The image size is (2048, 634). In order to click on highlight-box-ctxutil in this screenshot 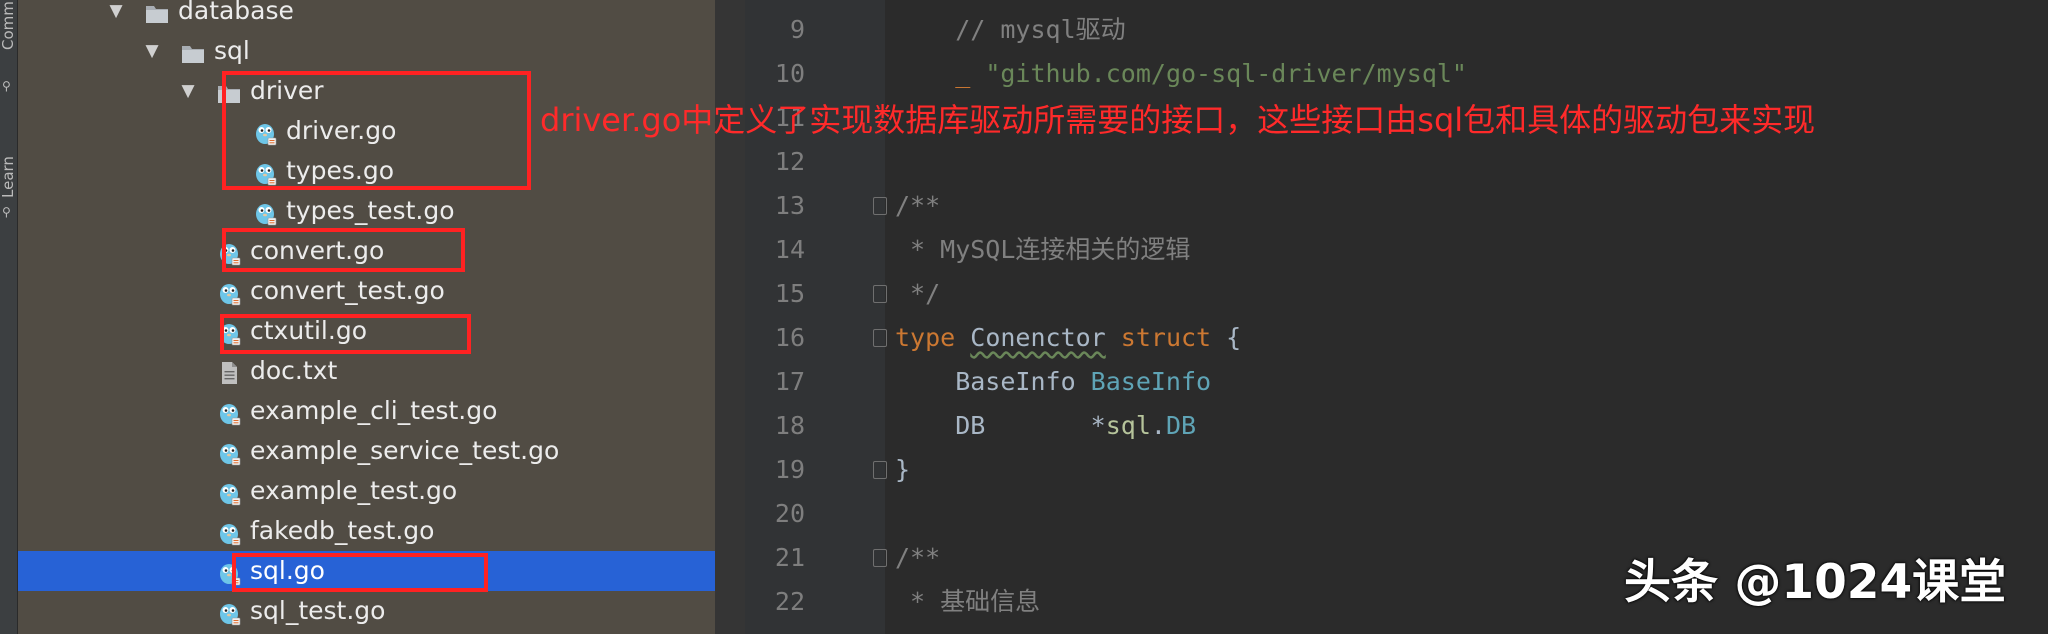, I will do `click(345, 334)`.